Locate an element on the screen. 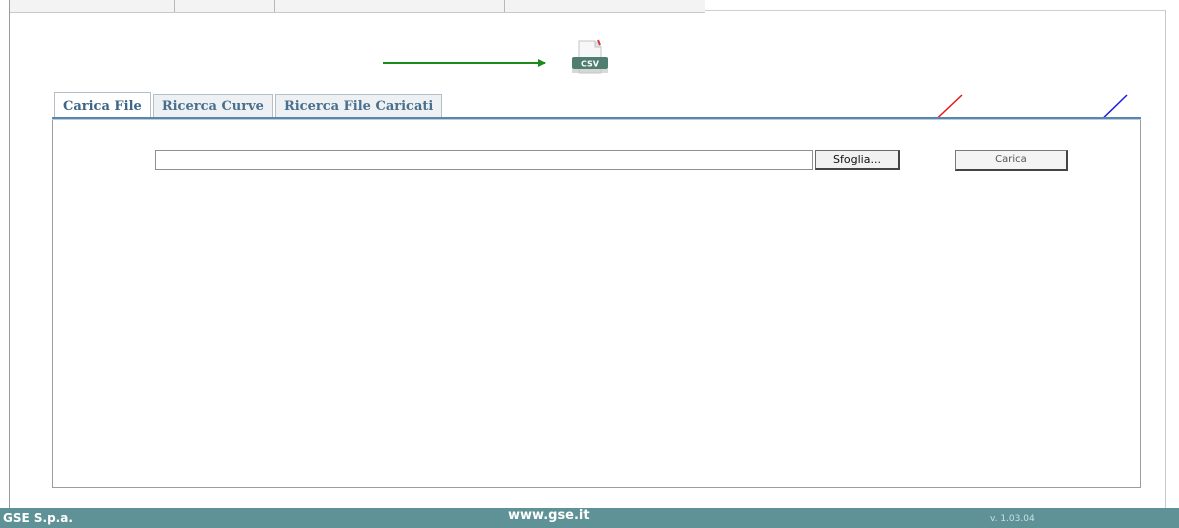 The image size is (1179, 528). file-path-input is located at coordinates (484, 160).